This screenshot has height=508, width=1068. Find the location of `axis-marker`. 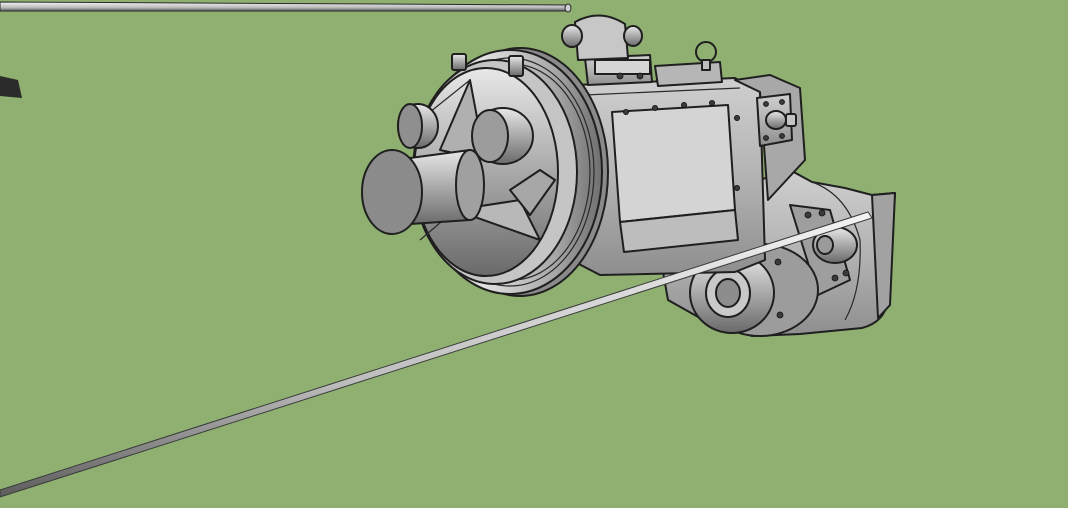

axis-marker is located at coordinates (11, 87).